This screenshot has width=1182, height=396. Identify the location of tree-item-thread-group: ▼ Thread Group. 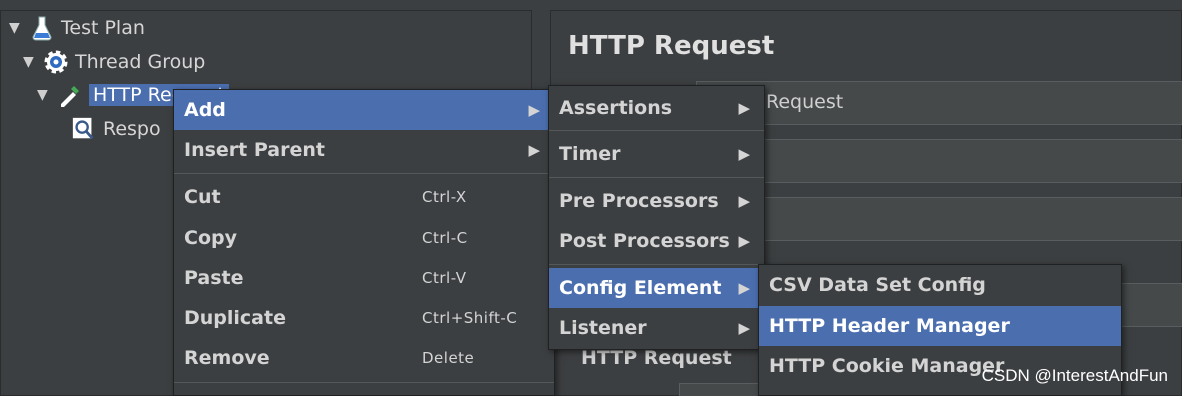
(114, 62).